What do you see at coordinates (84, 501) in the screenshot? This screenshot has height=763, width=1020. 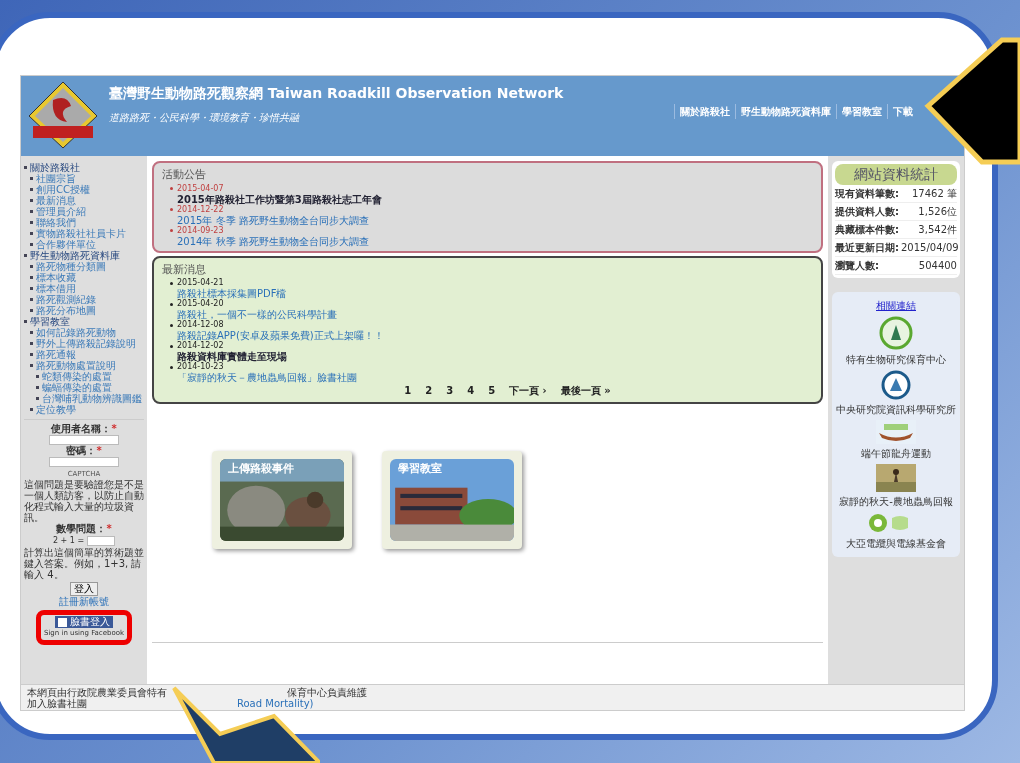 I see `captcha-text: 這個問題是要驗證您是不是一個人類訪客，以防止自動化程式輸入大量的垃圾資訊。` at bounding box center [84, 501].